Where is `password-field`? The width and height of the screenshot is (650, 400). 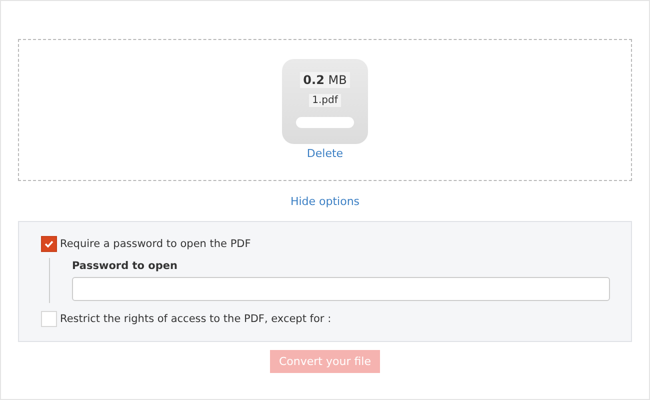
password-field is located at coordinates (341, 289).